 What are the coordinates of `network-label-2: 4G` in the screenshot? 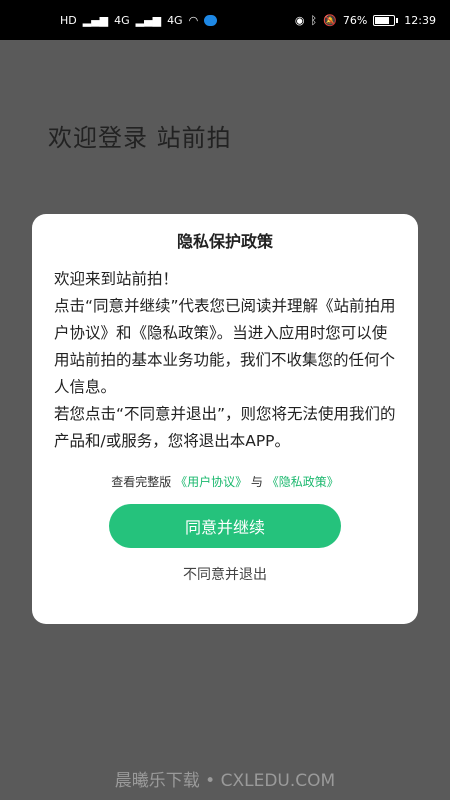 It's located at (175, 20).